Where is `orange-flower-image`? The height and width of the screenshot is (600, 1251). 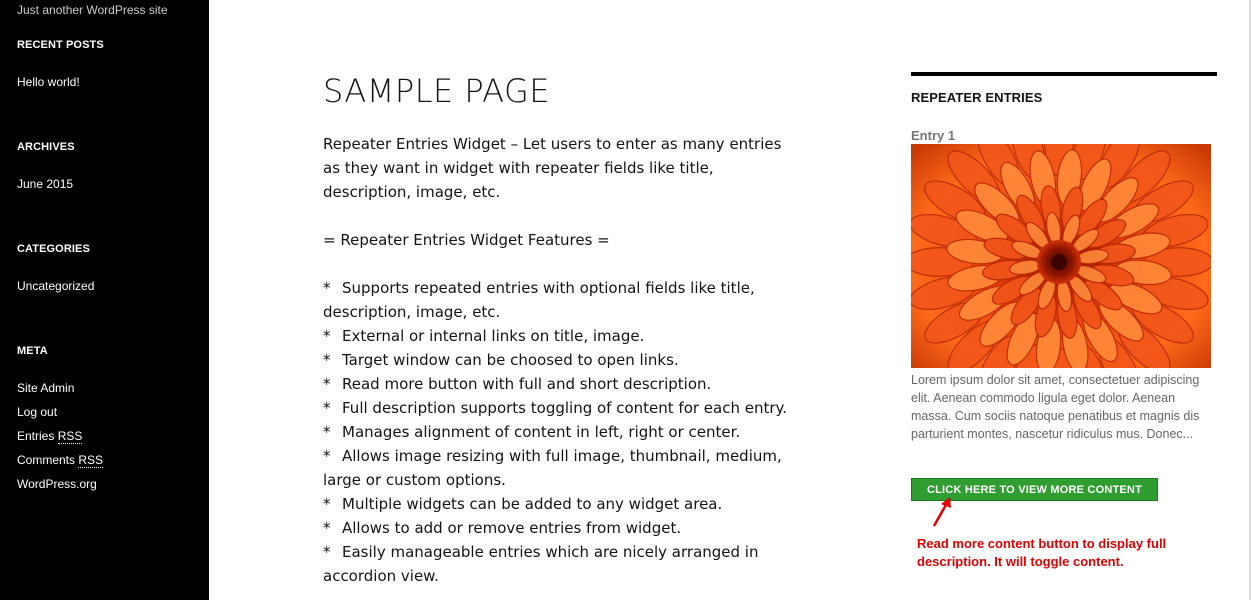 orange-flower-image is located at coordinates (1061, 256).